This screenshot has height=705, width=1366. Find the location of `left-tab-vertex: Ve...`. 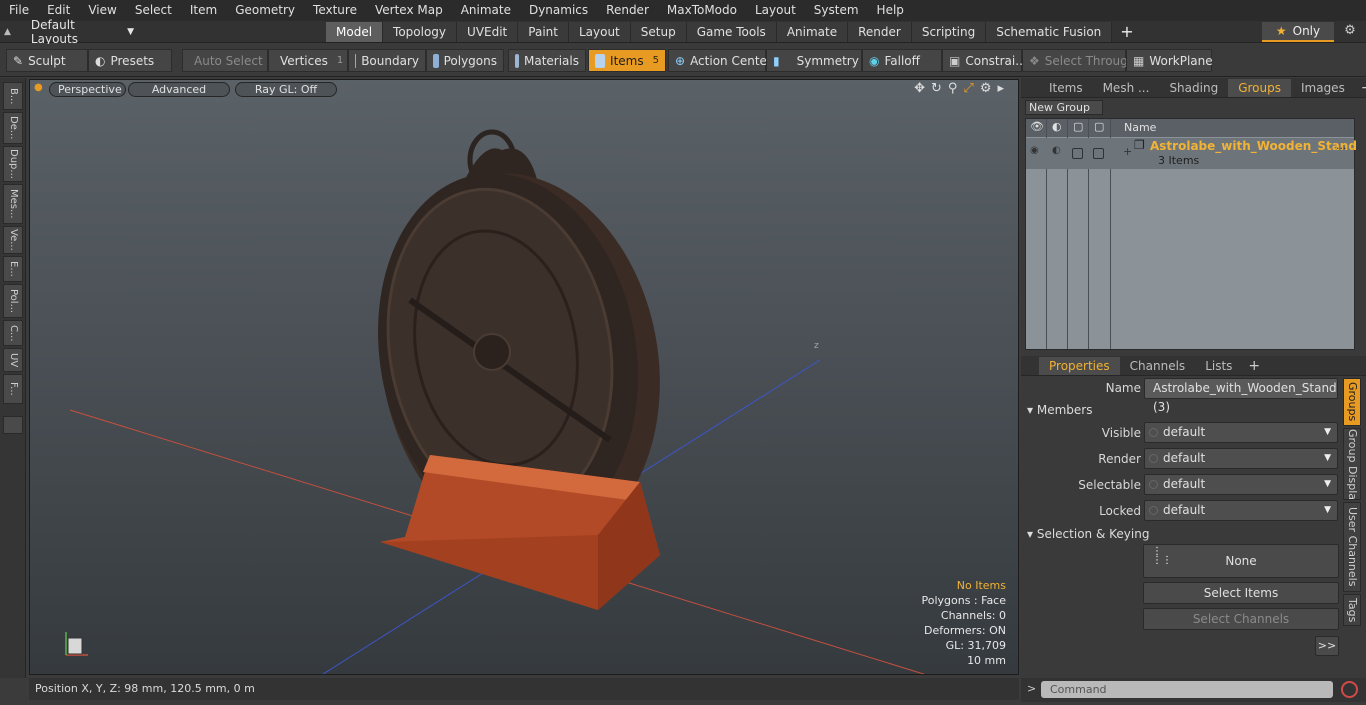

left-tab-vertex: Ve... is located at coordinates (13, 240).